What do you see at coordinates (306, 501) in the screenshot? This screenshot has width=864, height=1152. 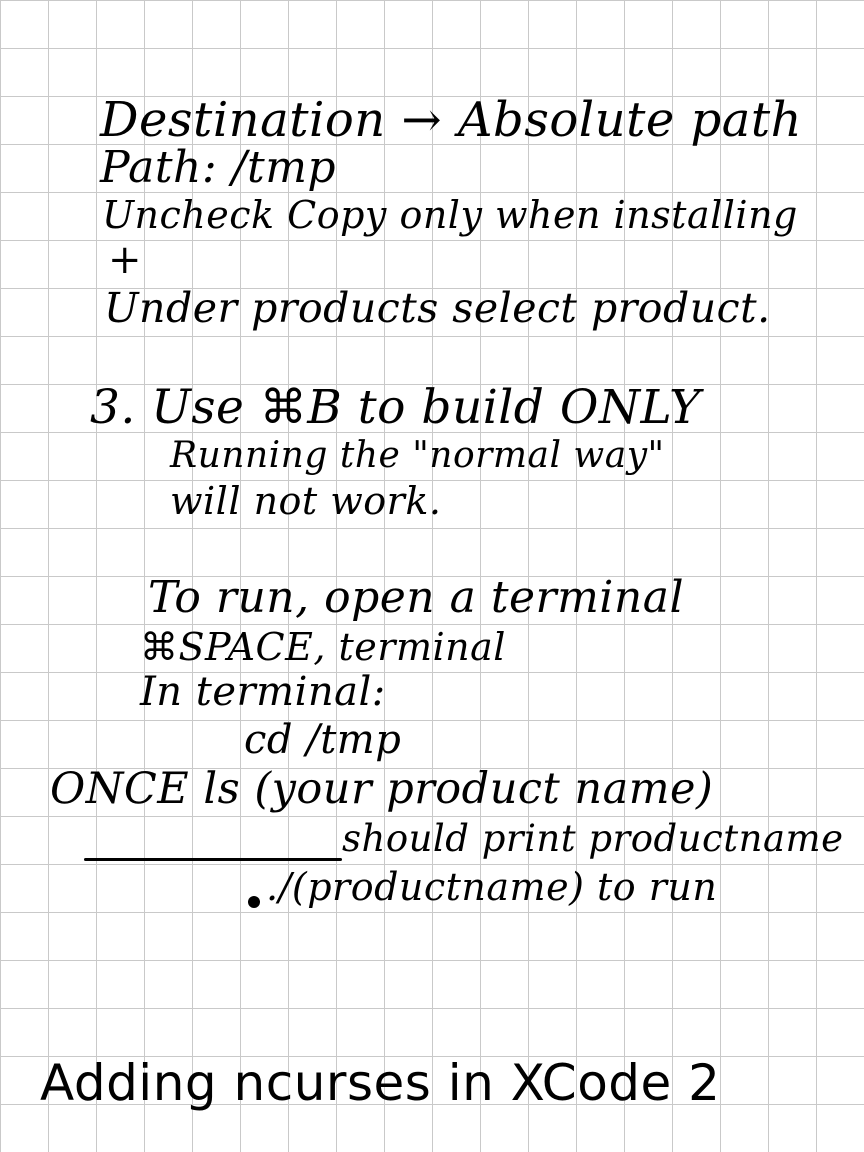 I see `note-line-will-not-work: will not work.` at bounding box center [306, 501].